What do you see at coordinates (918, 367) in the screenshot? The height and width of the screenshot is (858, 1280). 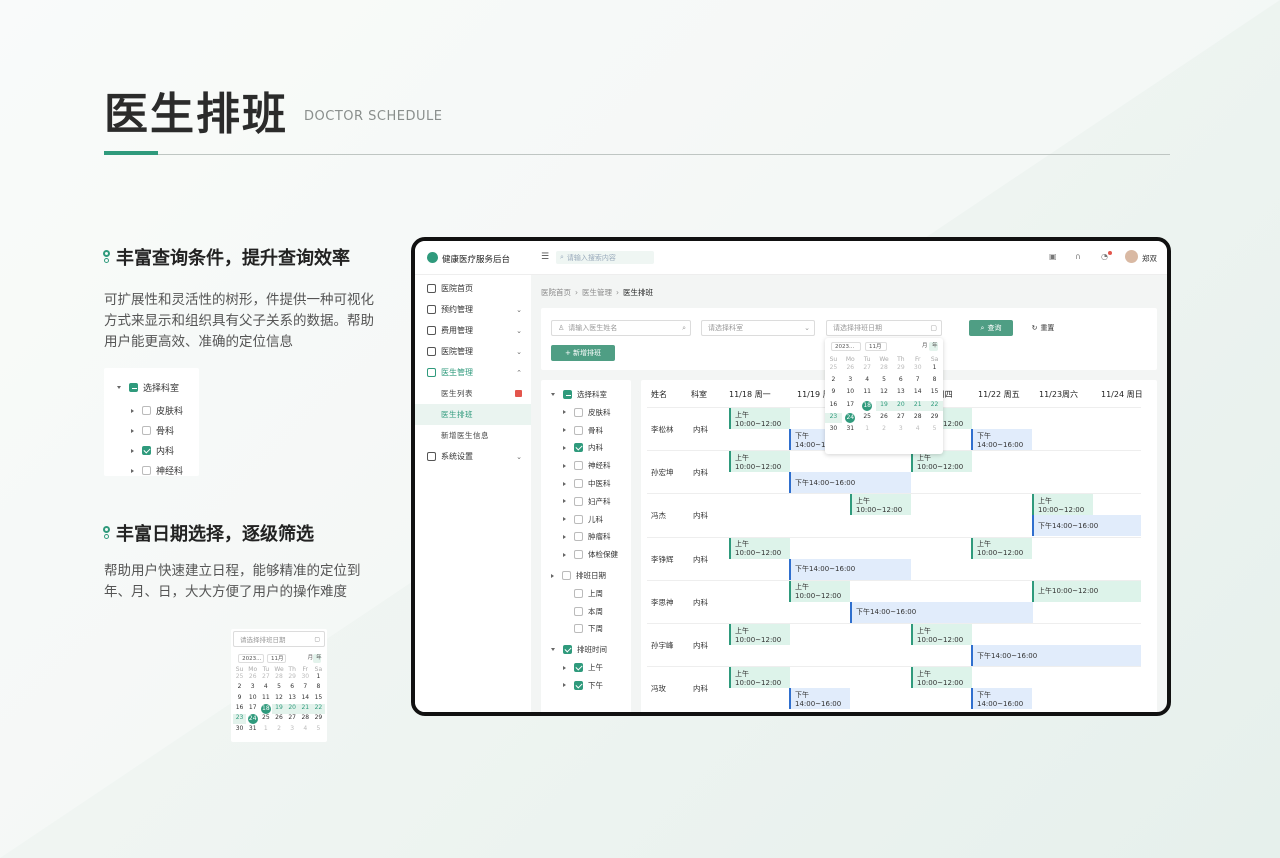 I see `calendar-day: 30` at bounding box center [918, 367].